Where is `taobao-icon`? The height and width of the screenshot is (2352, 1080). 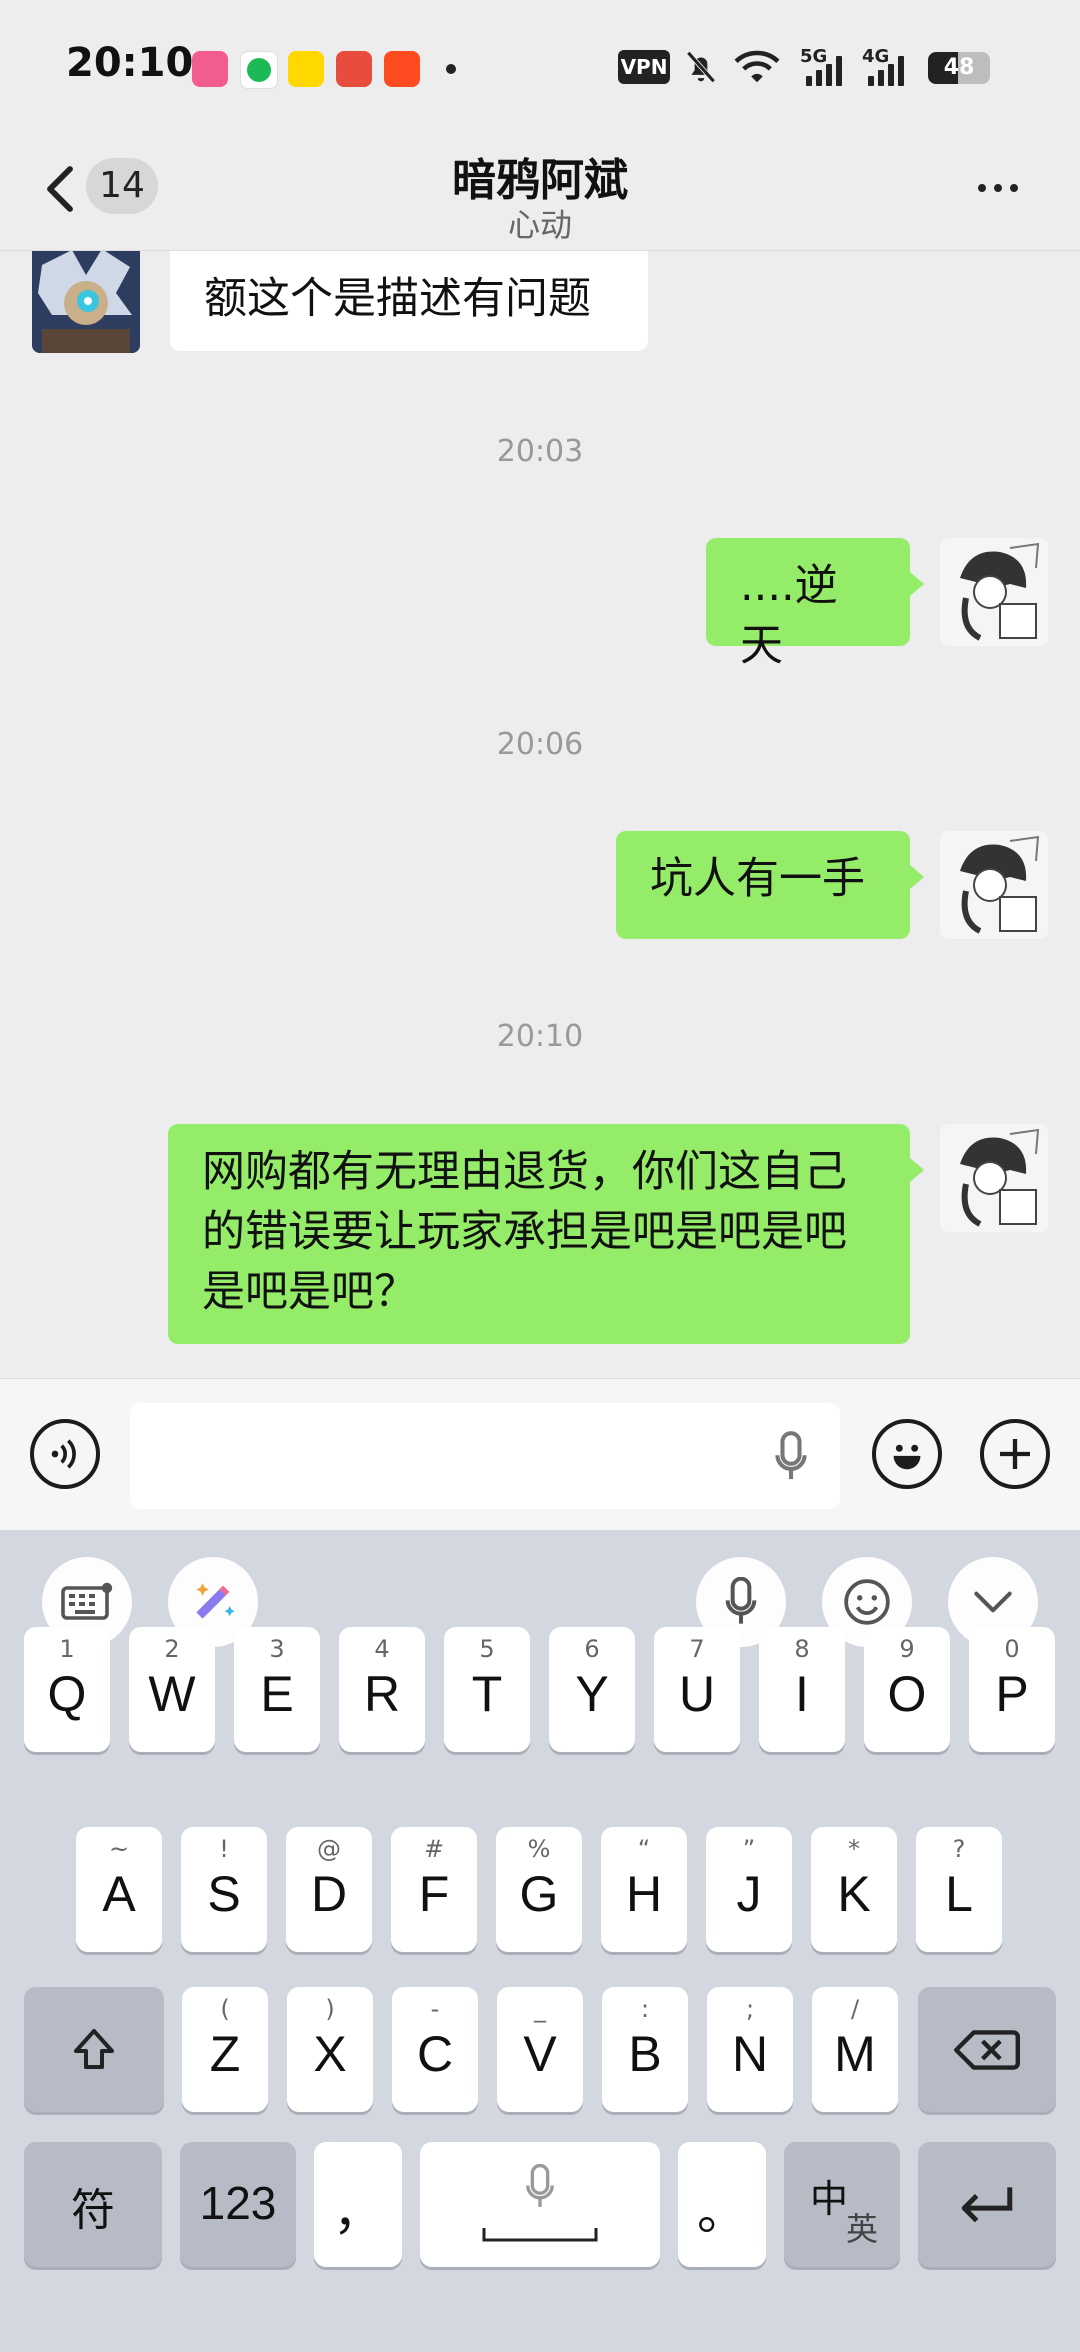 taobao-icon is located at coordinates (402, 69).